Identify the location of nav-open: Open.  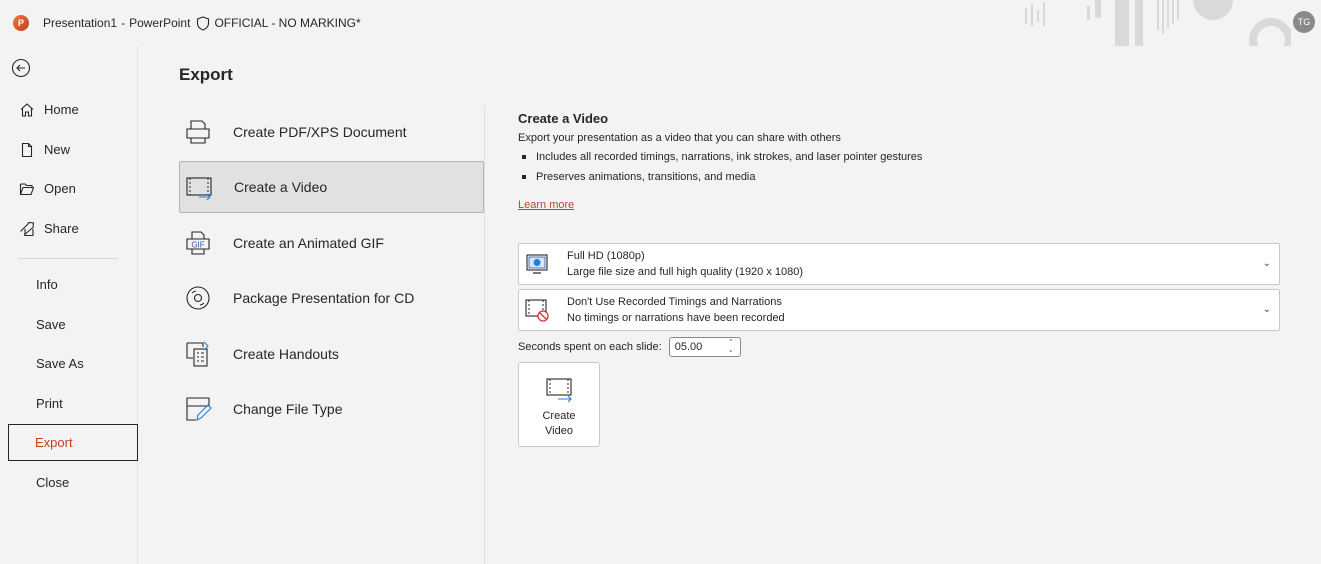
(73, 188).